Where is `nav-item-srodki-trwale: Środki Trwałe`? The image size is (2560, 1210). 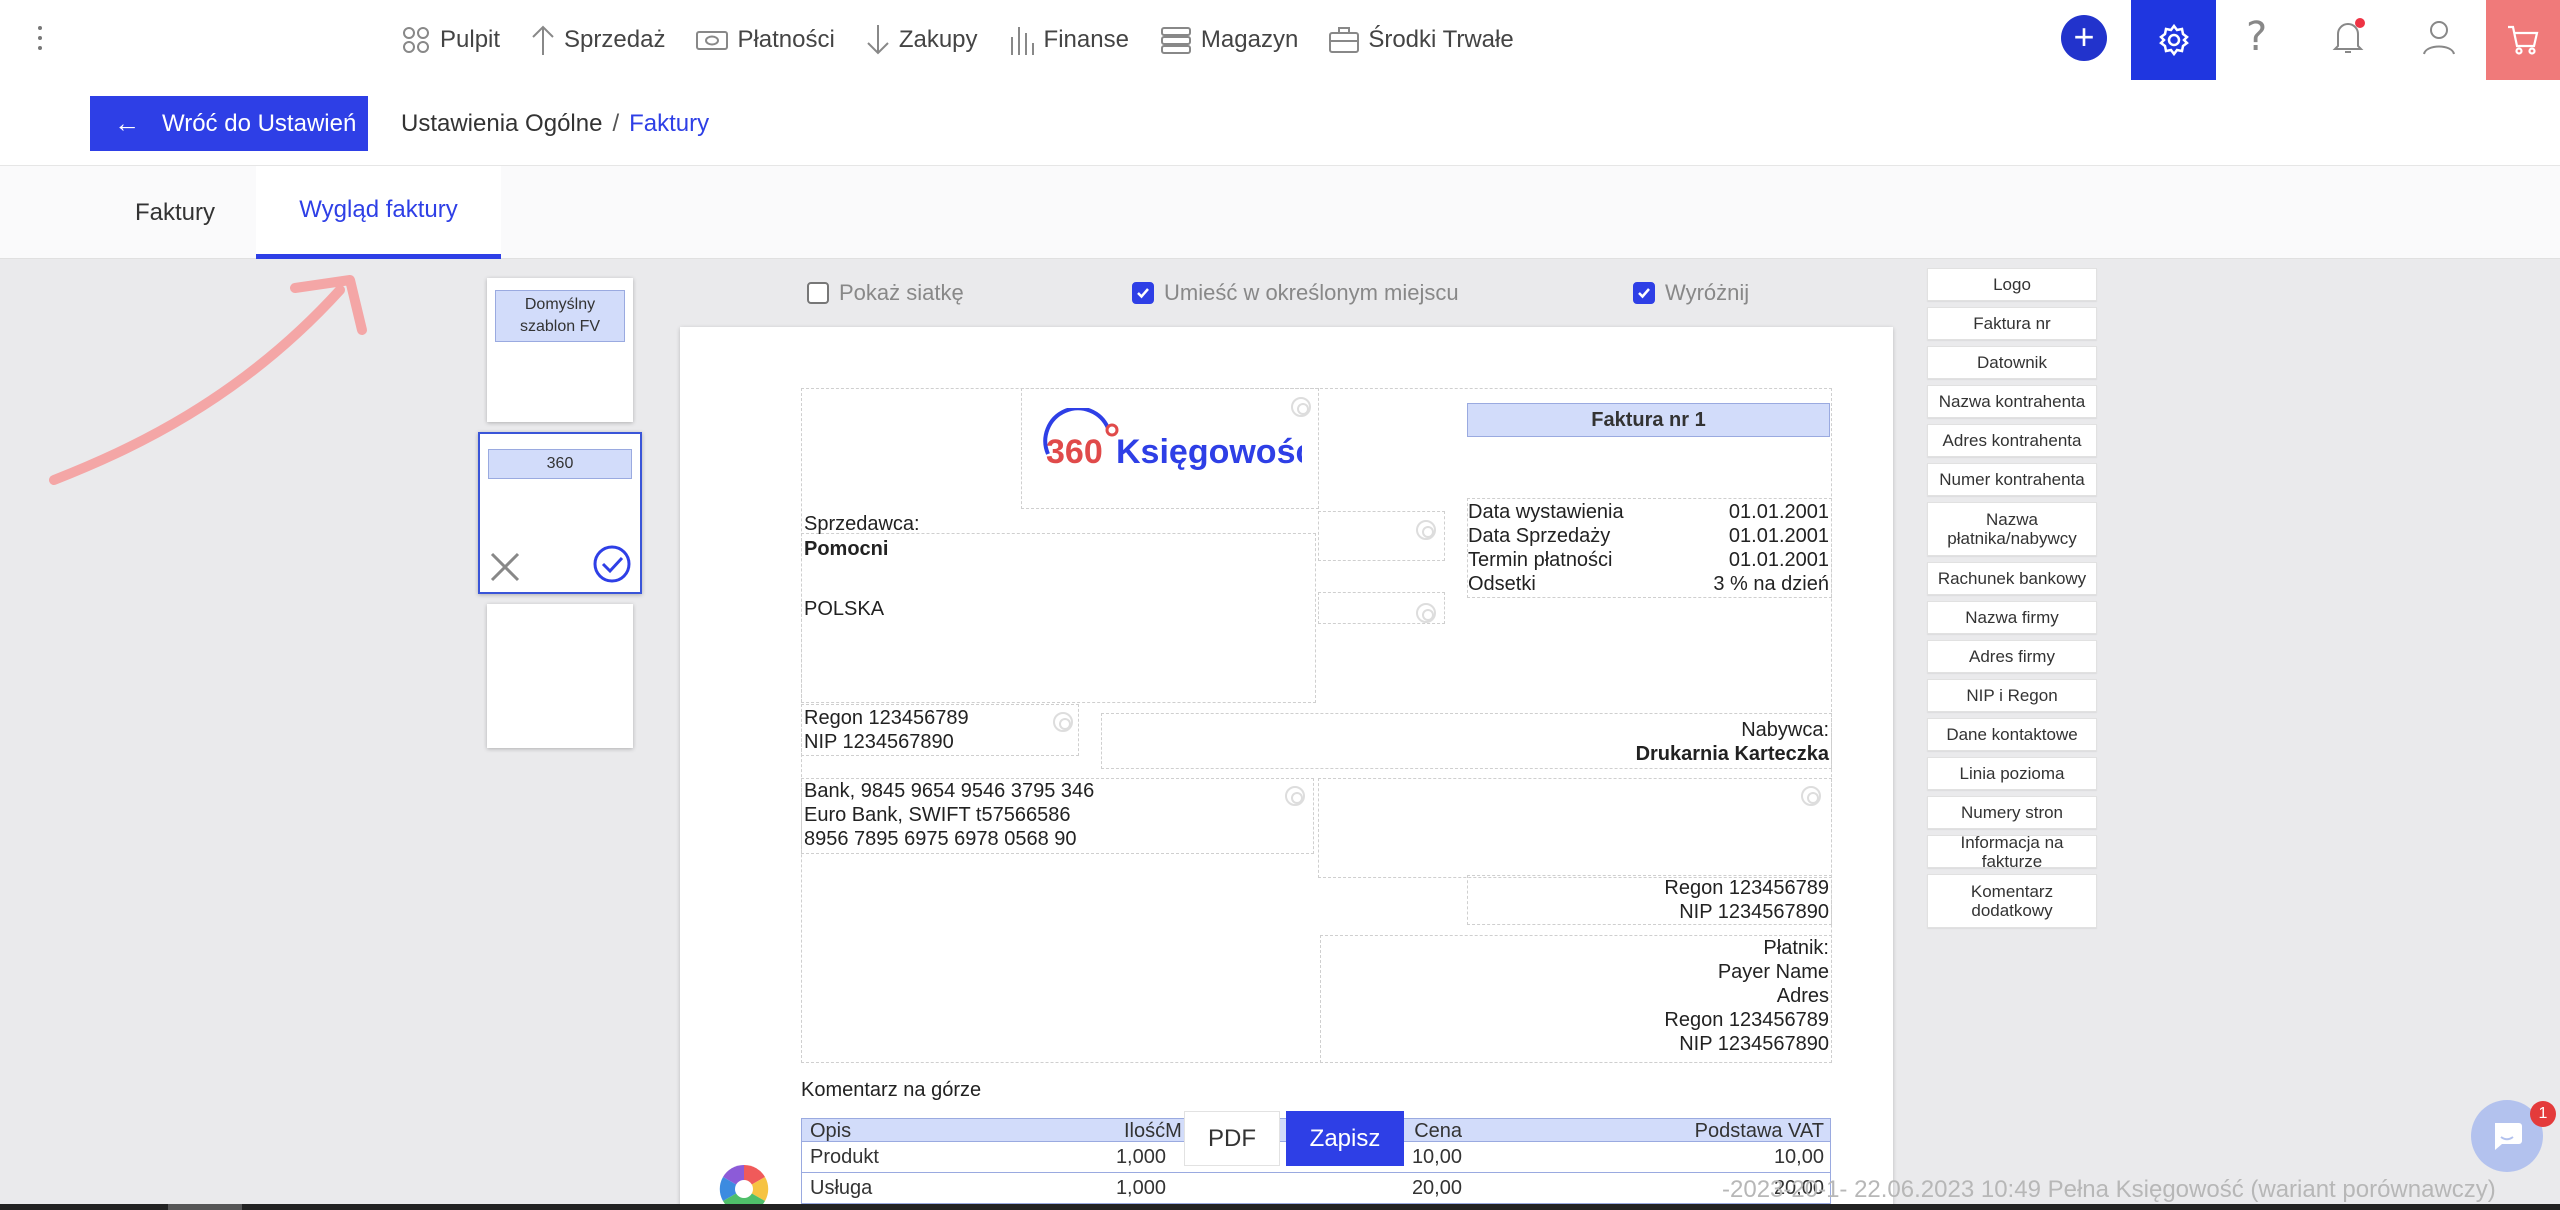 nav-item-srodki-trwale: Środki Trwałe is located at coordinates (1425, 40).